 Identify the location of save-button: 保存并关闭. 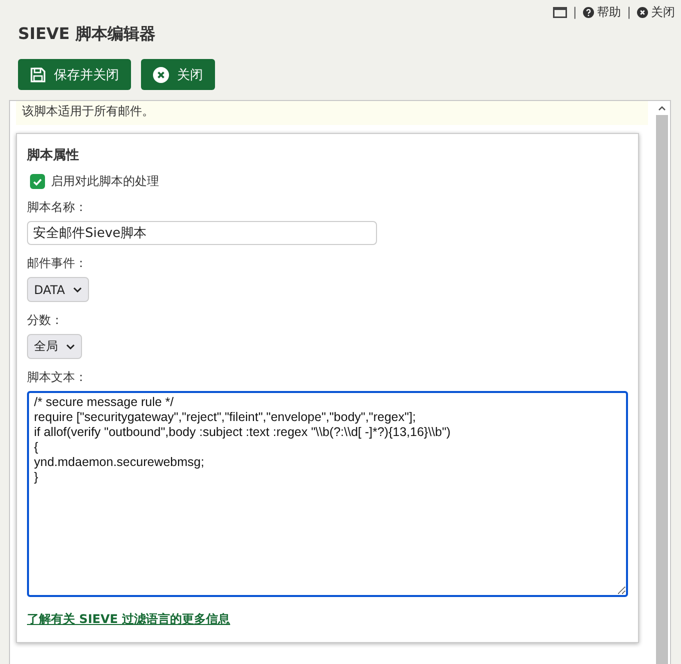
(74, 74).